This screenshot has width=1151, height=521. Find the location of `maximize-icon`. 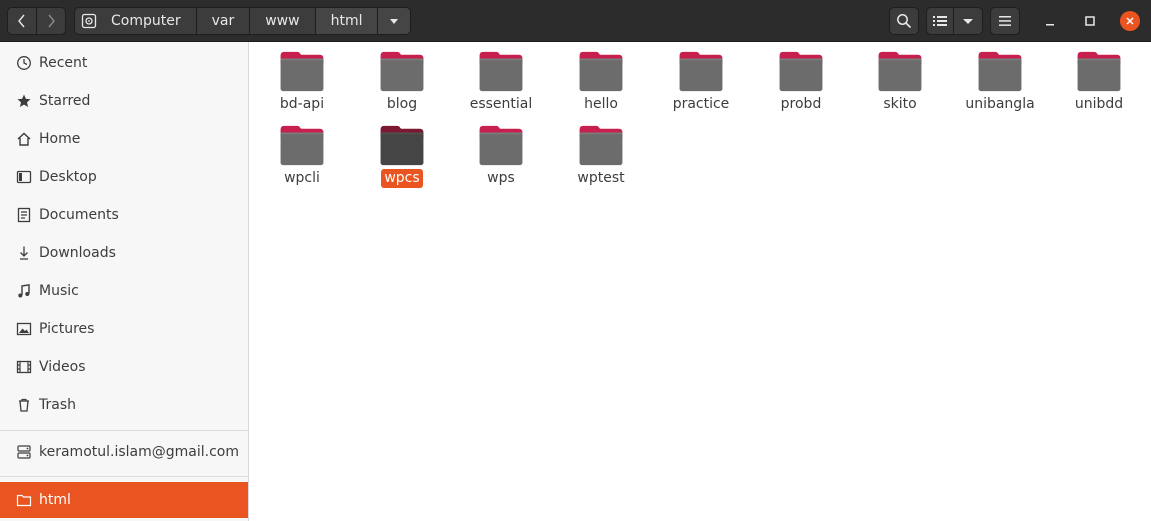

maximize-icon is located at coordinates (1090, 21).